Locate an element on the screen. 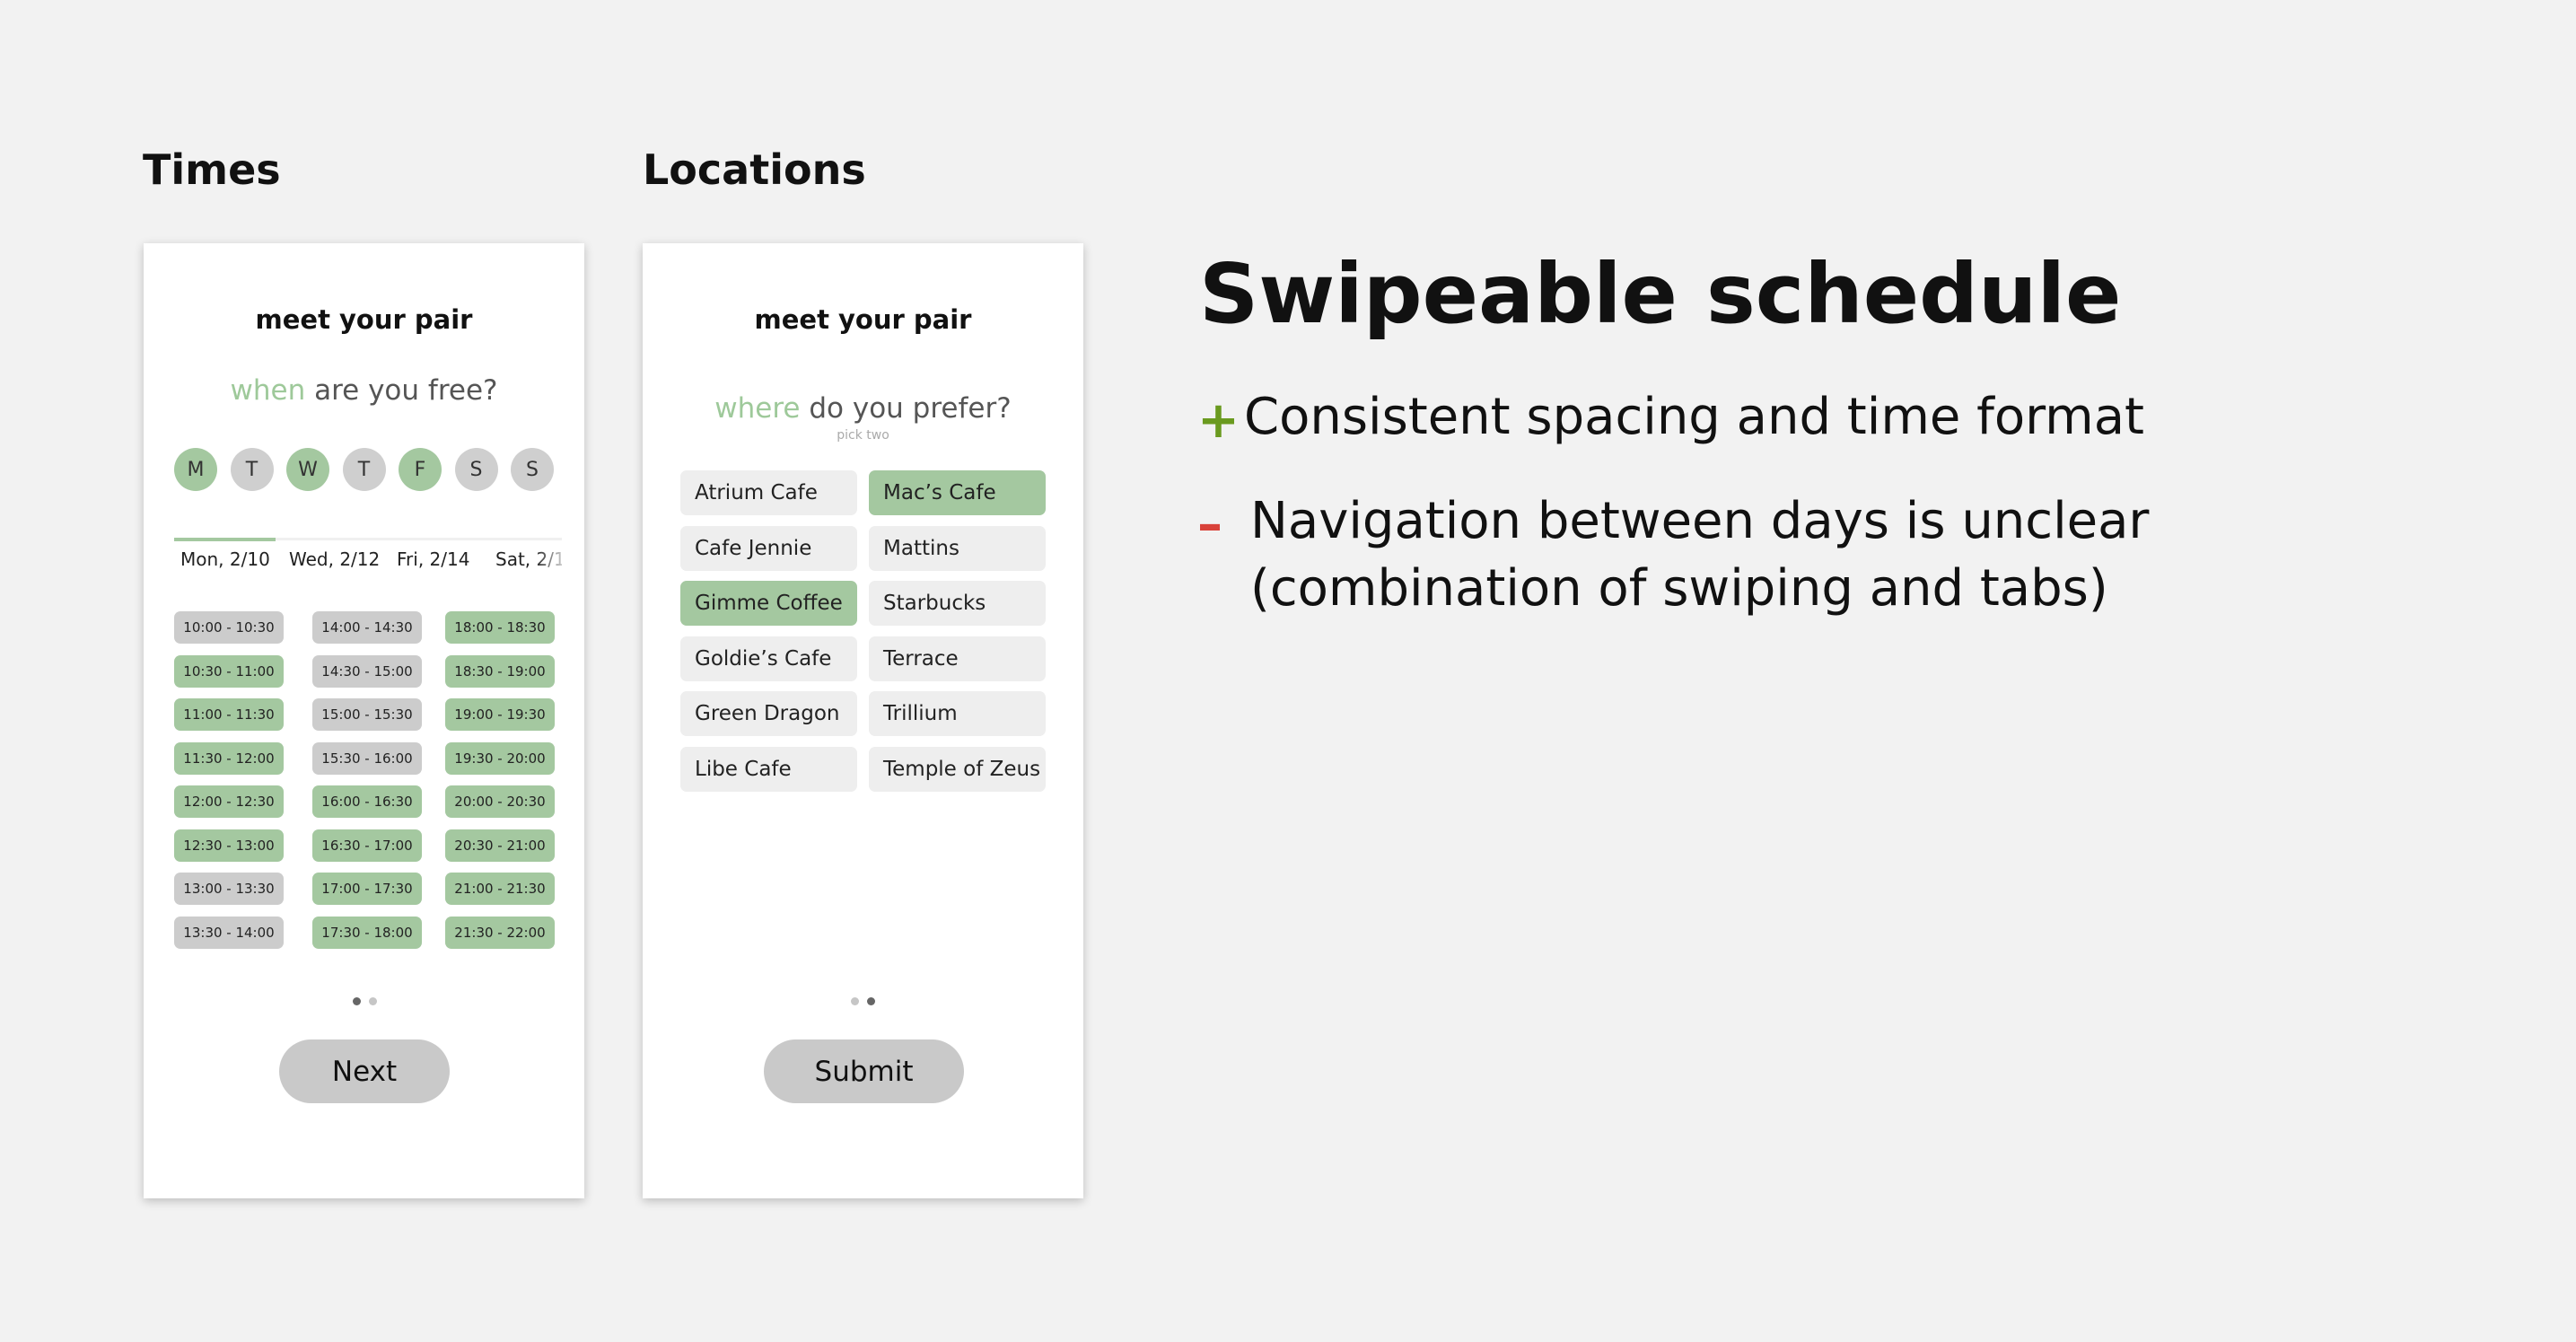  day-toggle-6: S is located at coordinates (532, 469).